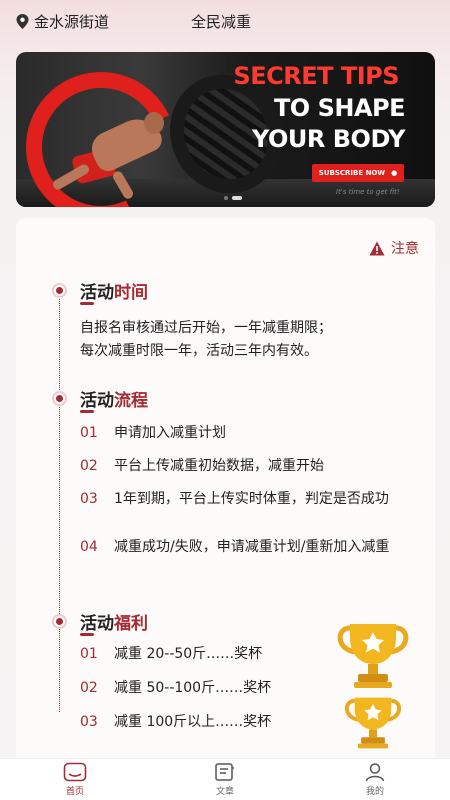 The width and height of the screenshot is (450, 800). I want to click on bottom-tab-bar: 首页 文章 我的, so click(225, 779).